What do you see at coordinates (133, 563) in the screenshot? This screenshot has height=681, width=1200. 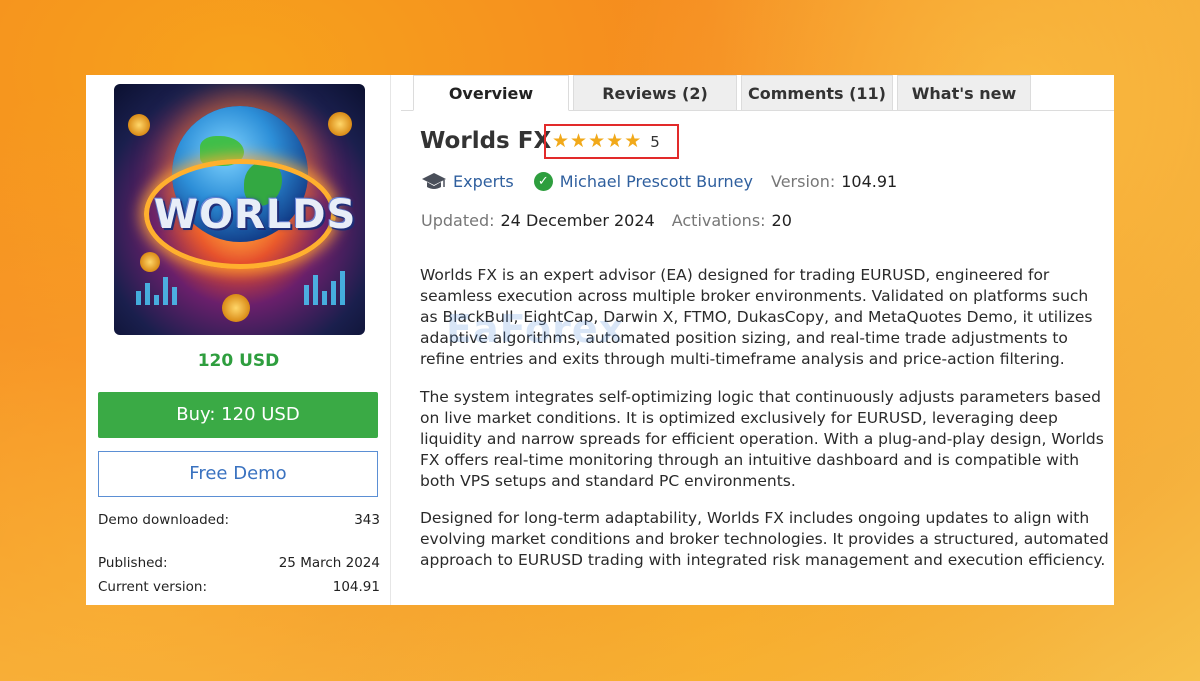 I see `stat-label: Published:` at bounding box center [133, 563].